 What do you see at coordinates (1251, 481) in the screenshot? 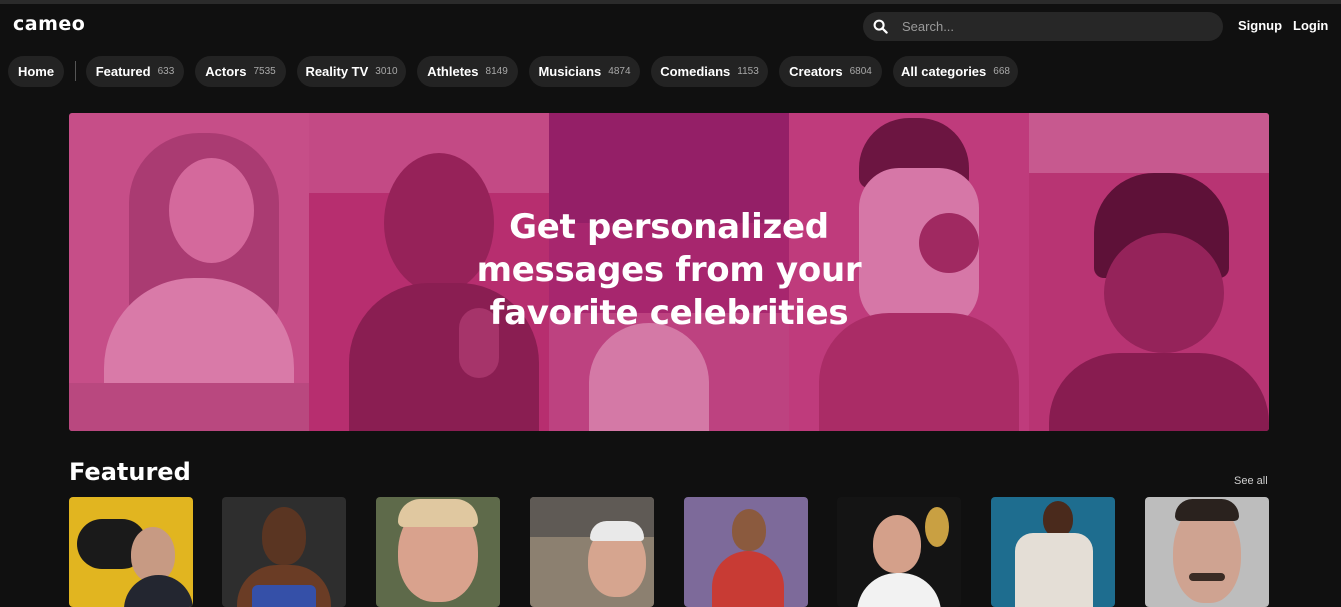
I see `see-all-link: See all` at bounding box center [1251, 481].